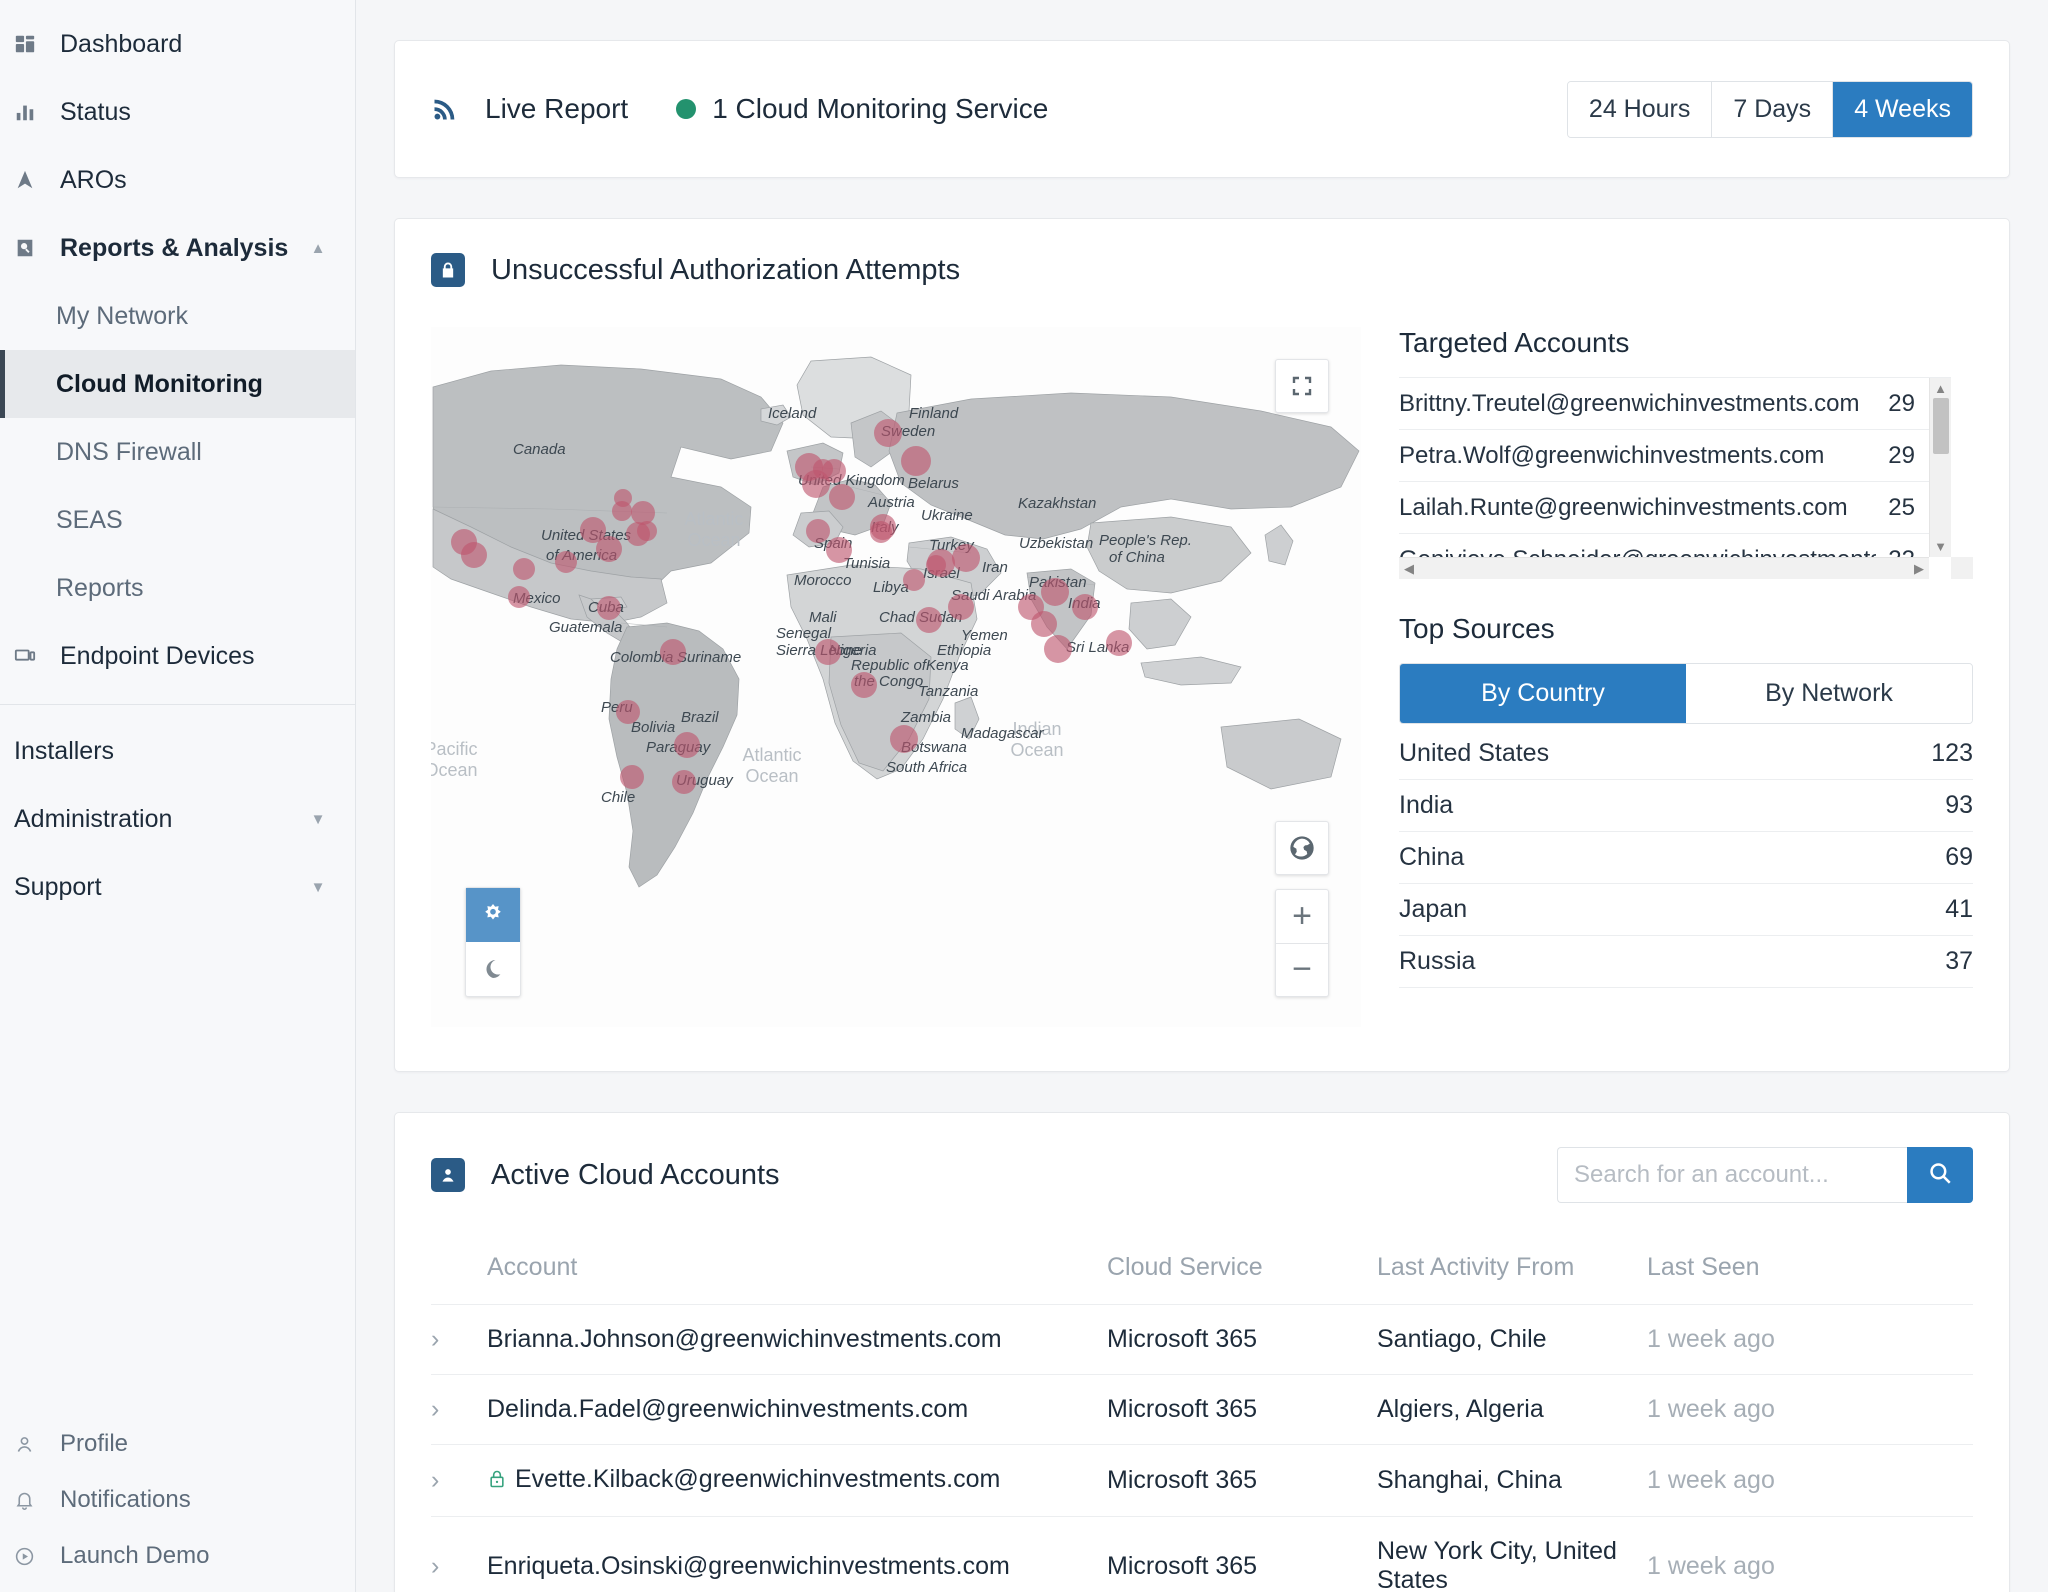 This screenshot has height=1592, width=2048. Describe the element at coordinates (177, 588) in the screenshot. I see `sidebar-subitem-reports: Reports` at that location.